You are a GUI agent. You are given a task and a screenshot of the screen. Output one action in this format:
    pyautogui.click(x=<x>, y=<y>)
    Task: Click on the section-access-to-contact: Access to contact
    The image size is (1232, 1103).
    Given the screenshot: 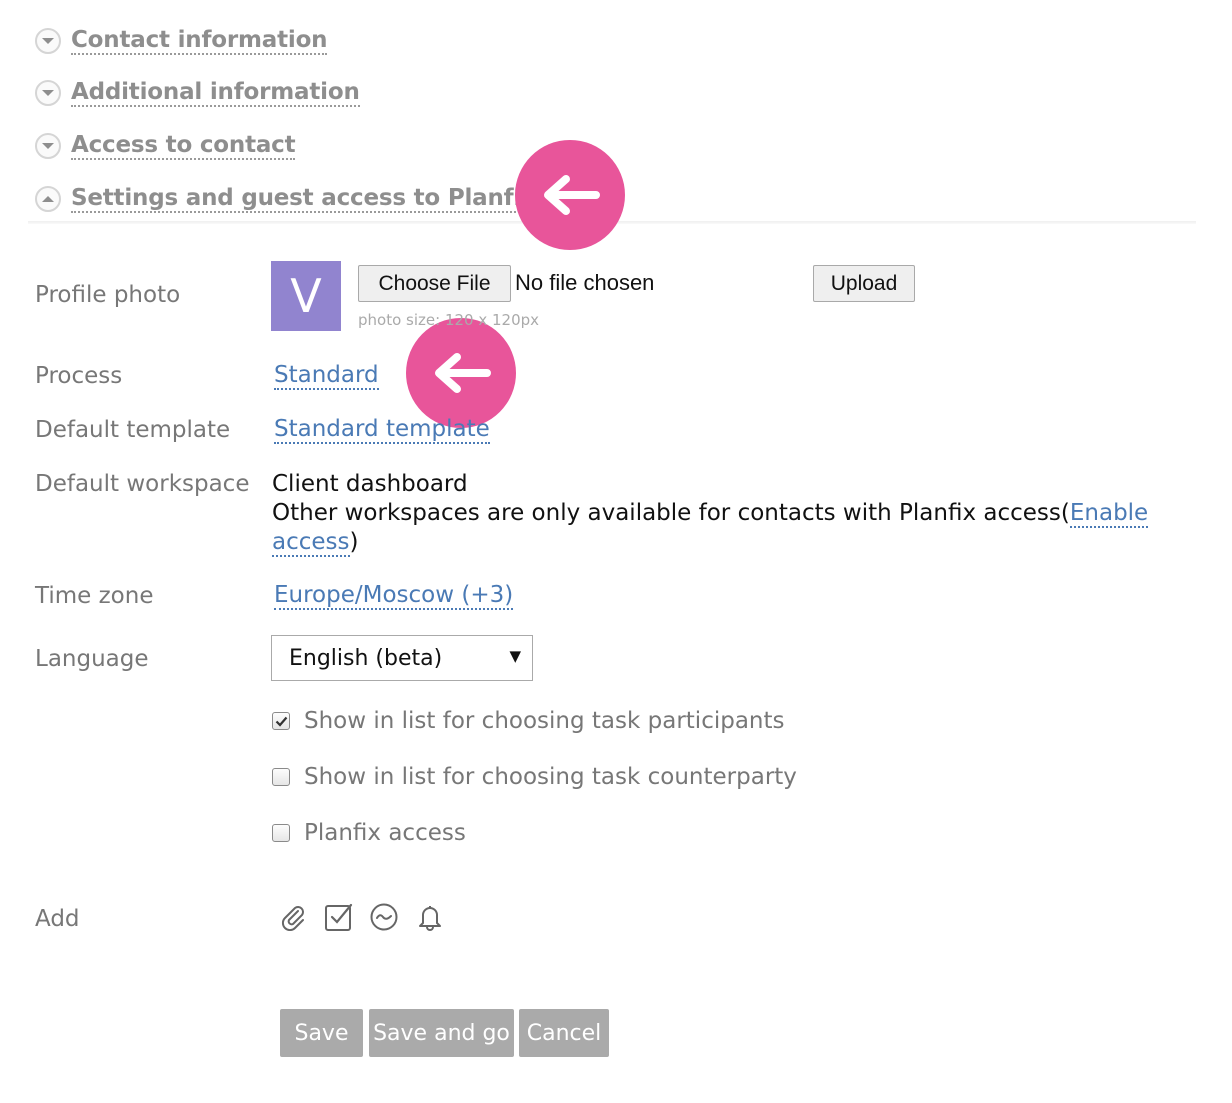 What is the action you would take?
    pyautogui.click(x=165, y=146)
    